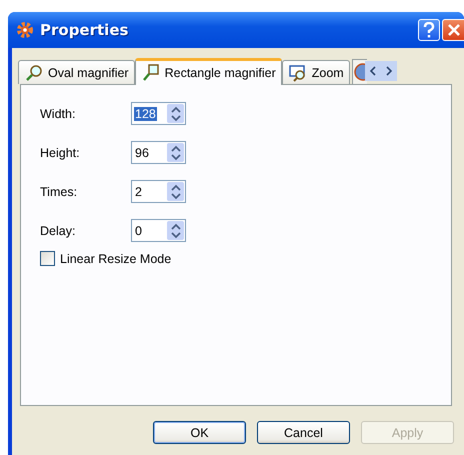 The height and width of the screenshot is (455, 464). Describe the element at coordinates (199, 432) in the screenshot. I see `ok-button: OK` at that location.